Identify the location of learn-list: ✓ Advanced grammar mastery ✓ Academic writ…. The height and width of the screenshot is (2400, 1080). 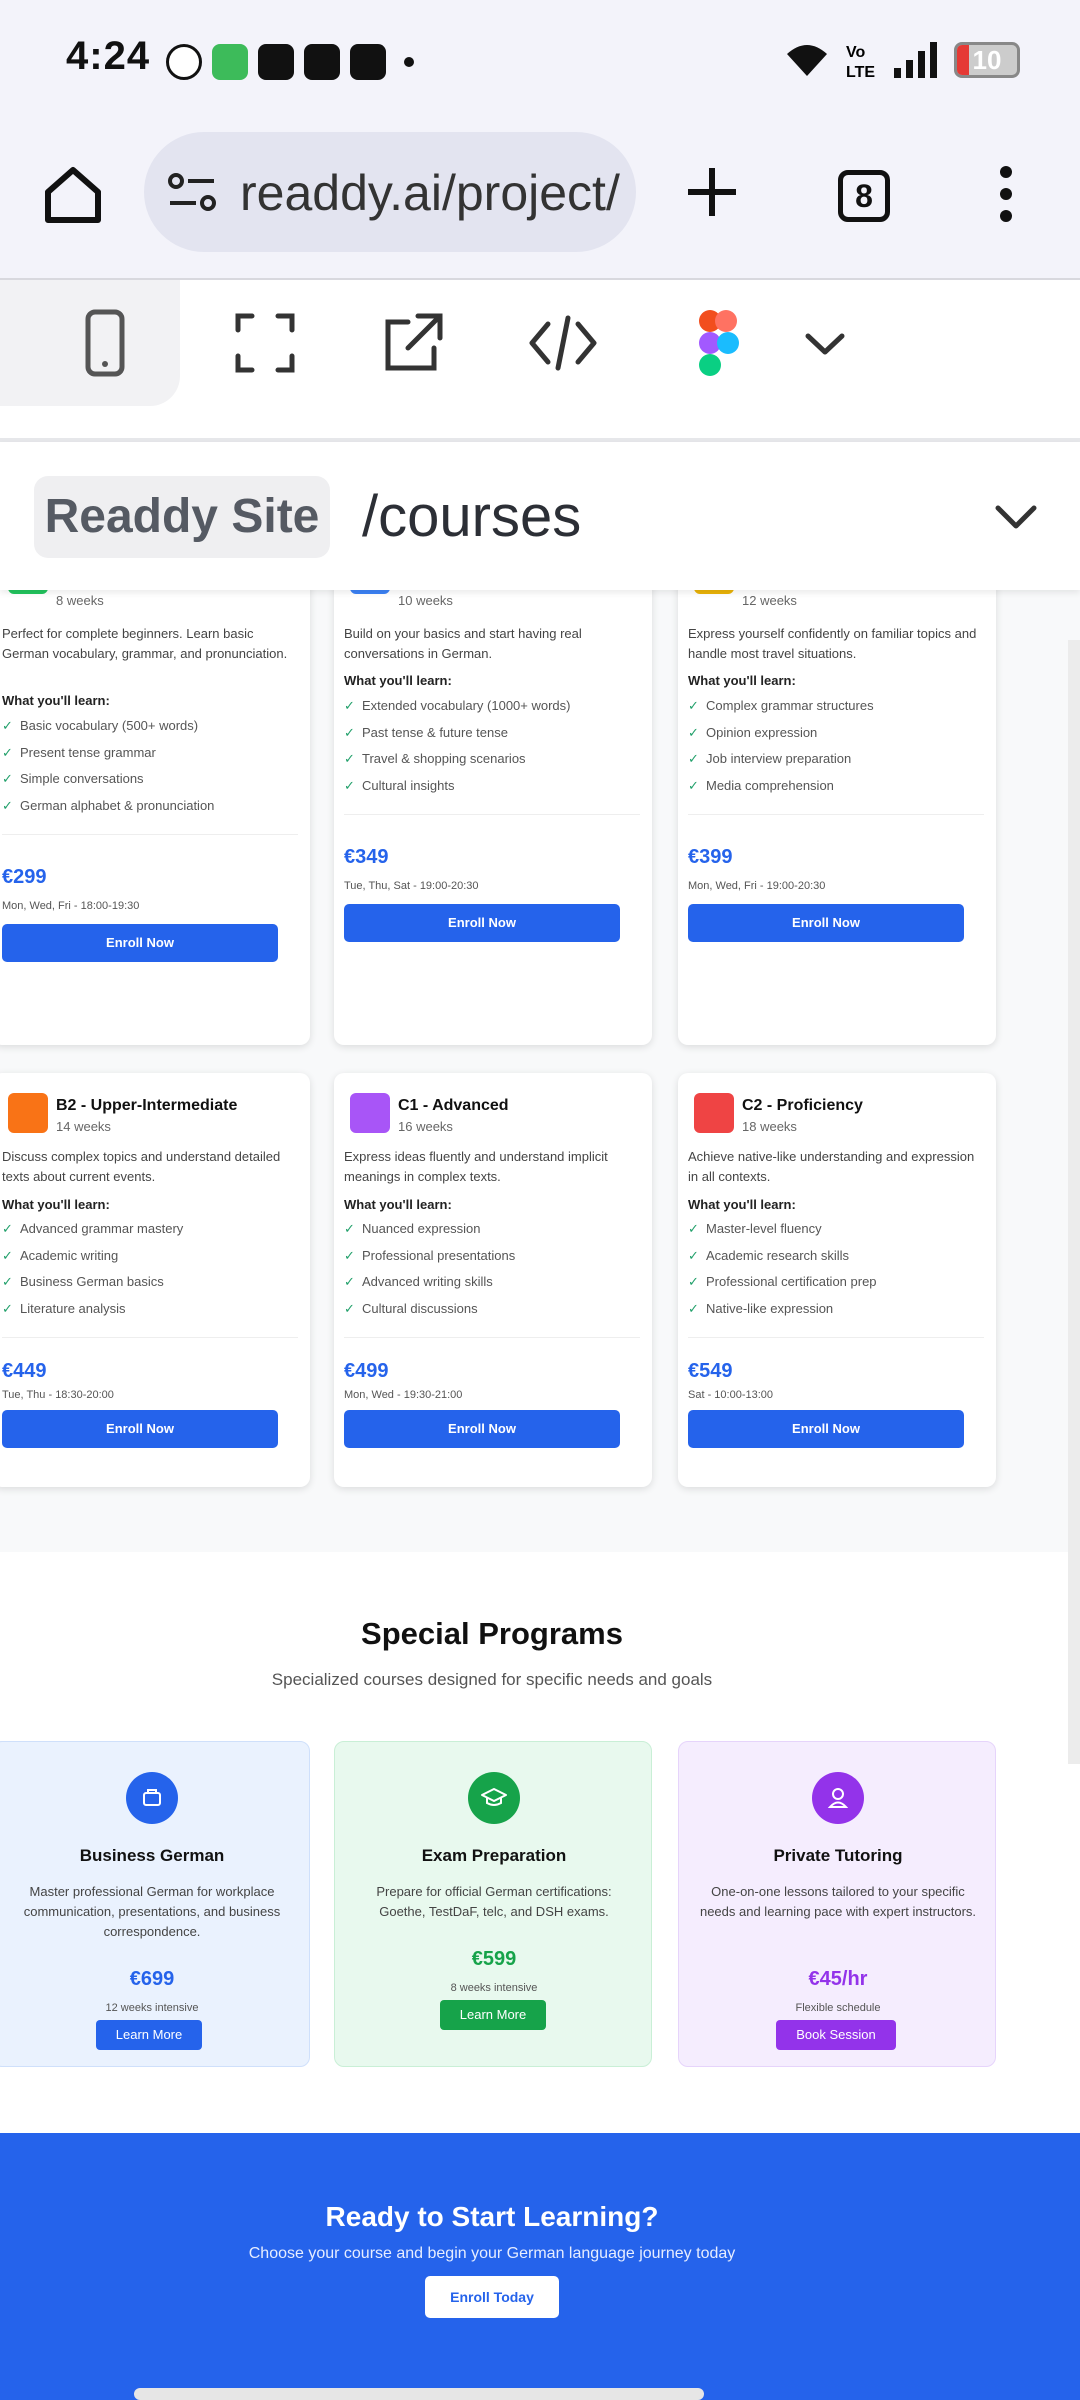
(92, 1269).